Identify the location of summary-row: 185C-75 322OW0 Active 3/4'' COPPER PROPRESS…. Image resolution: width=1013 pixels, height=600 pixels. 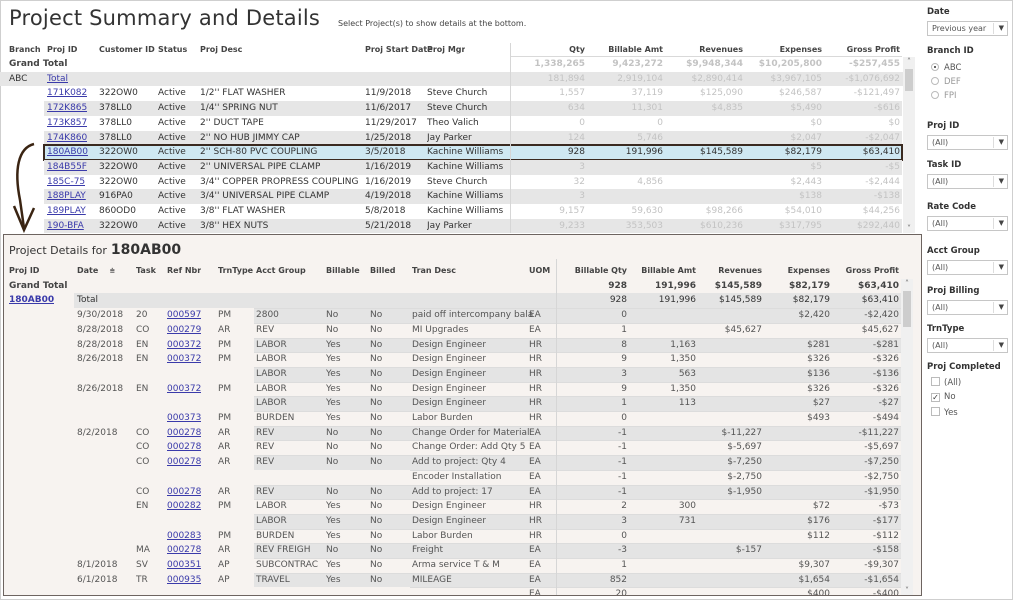
(473, 182).